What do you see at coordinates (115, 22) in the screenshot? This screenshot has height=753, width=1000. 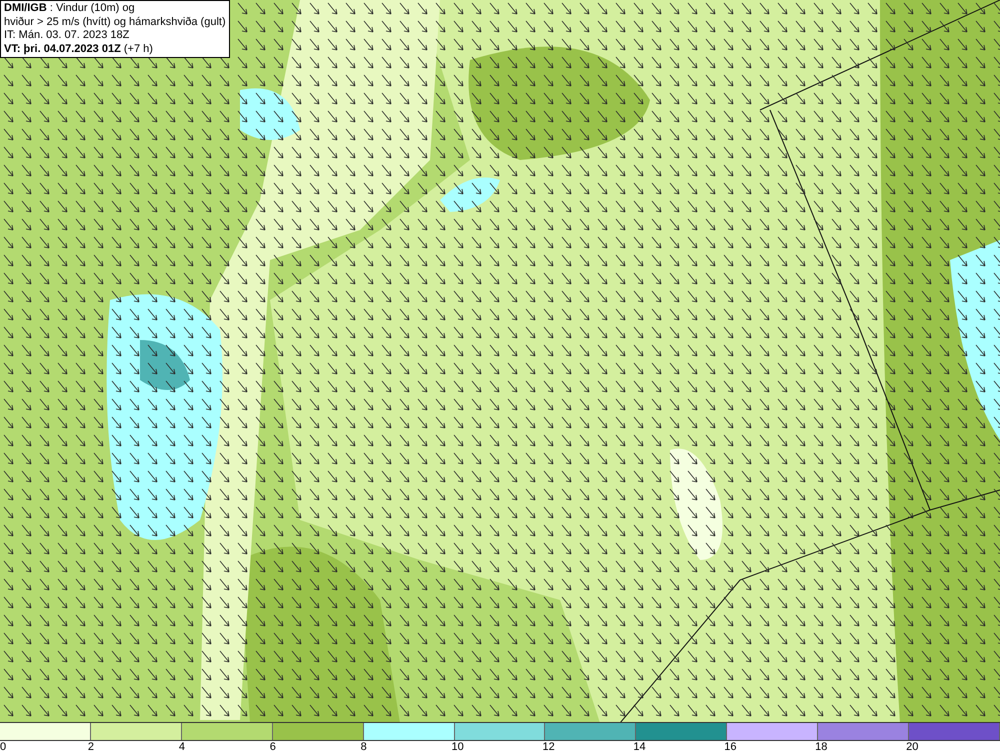 I see `map-info-text: hviður > 25 m/s (hvítt) og hámarkshviða (gult)` at bounding box center [115, 22].